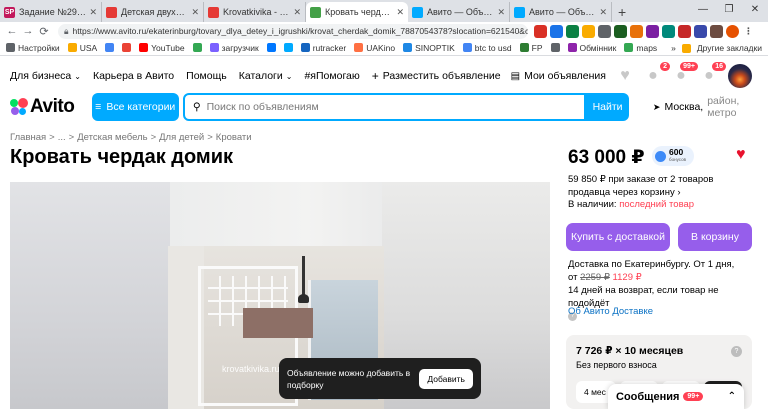 Image resolution: width=768 pixels, height=409 pixels. I want to click on browser-tab: Krovatkivika - официал✕, so click(255, 12).